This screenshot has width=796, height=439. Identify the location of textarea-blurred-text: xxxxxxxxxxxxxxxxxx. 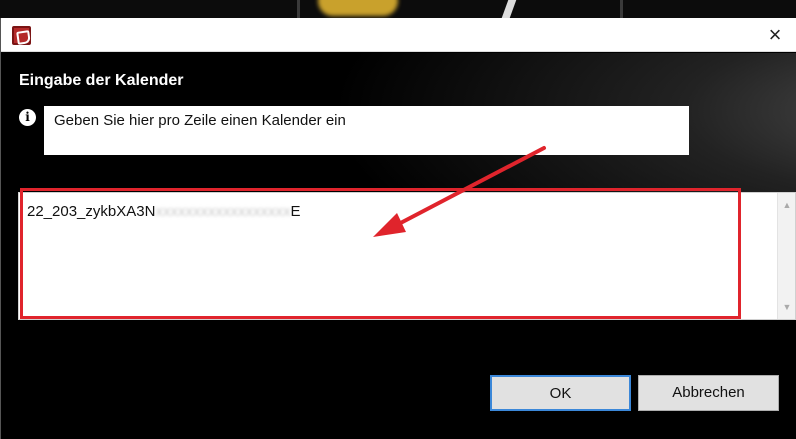
(223, 211).